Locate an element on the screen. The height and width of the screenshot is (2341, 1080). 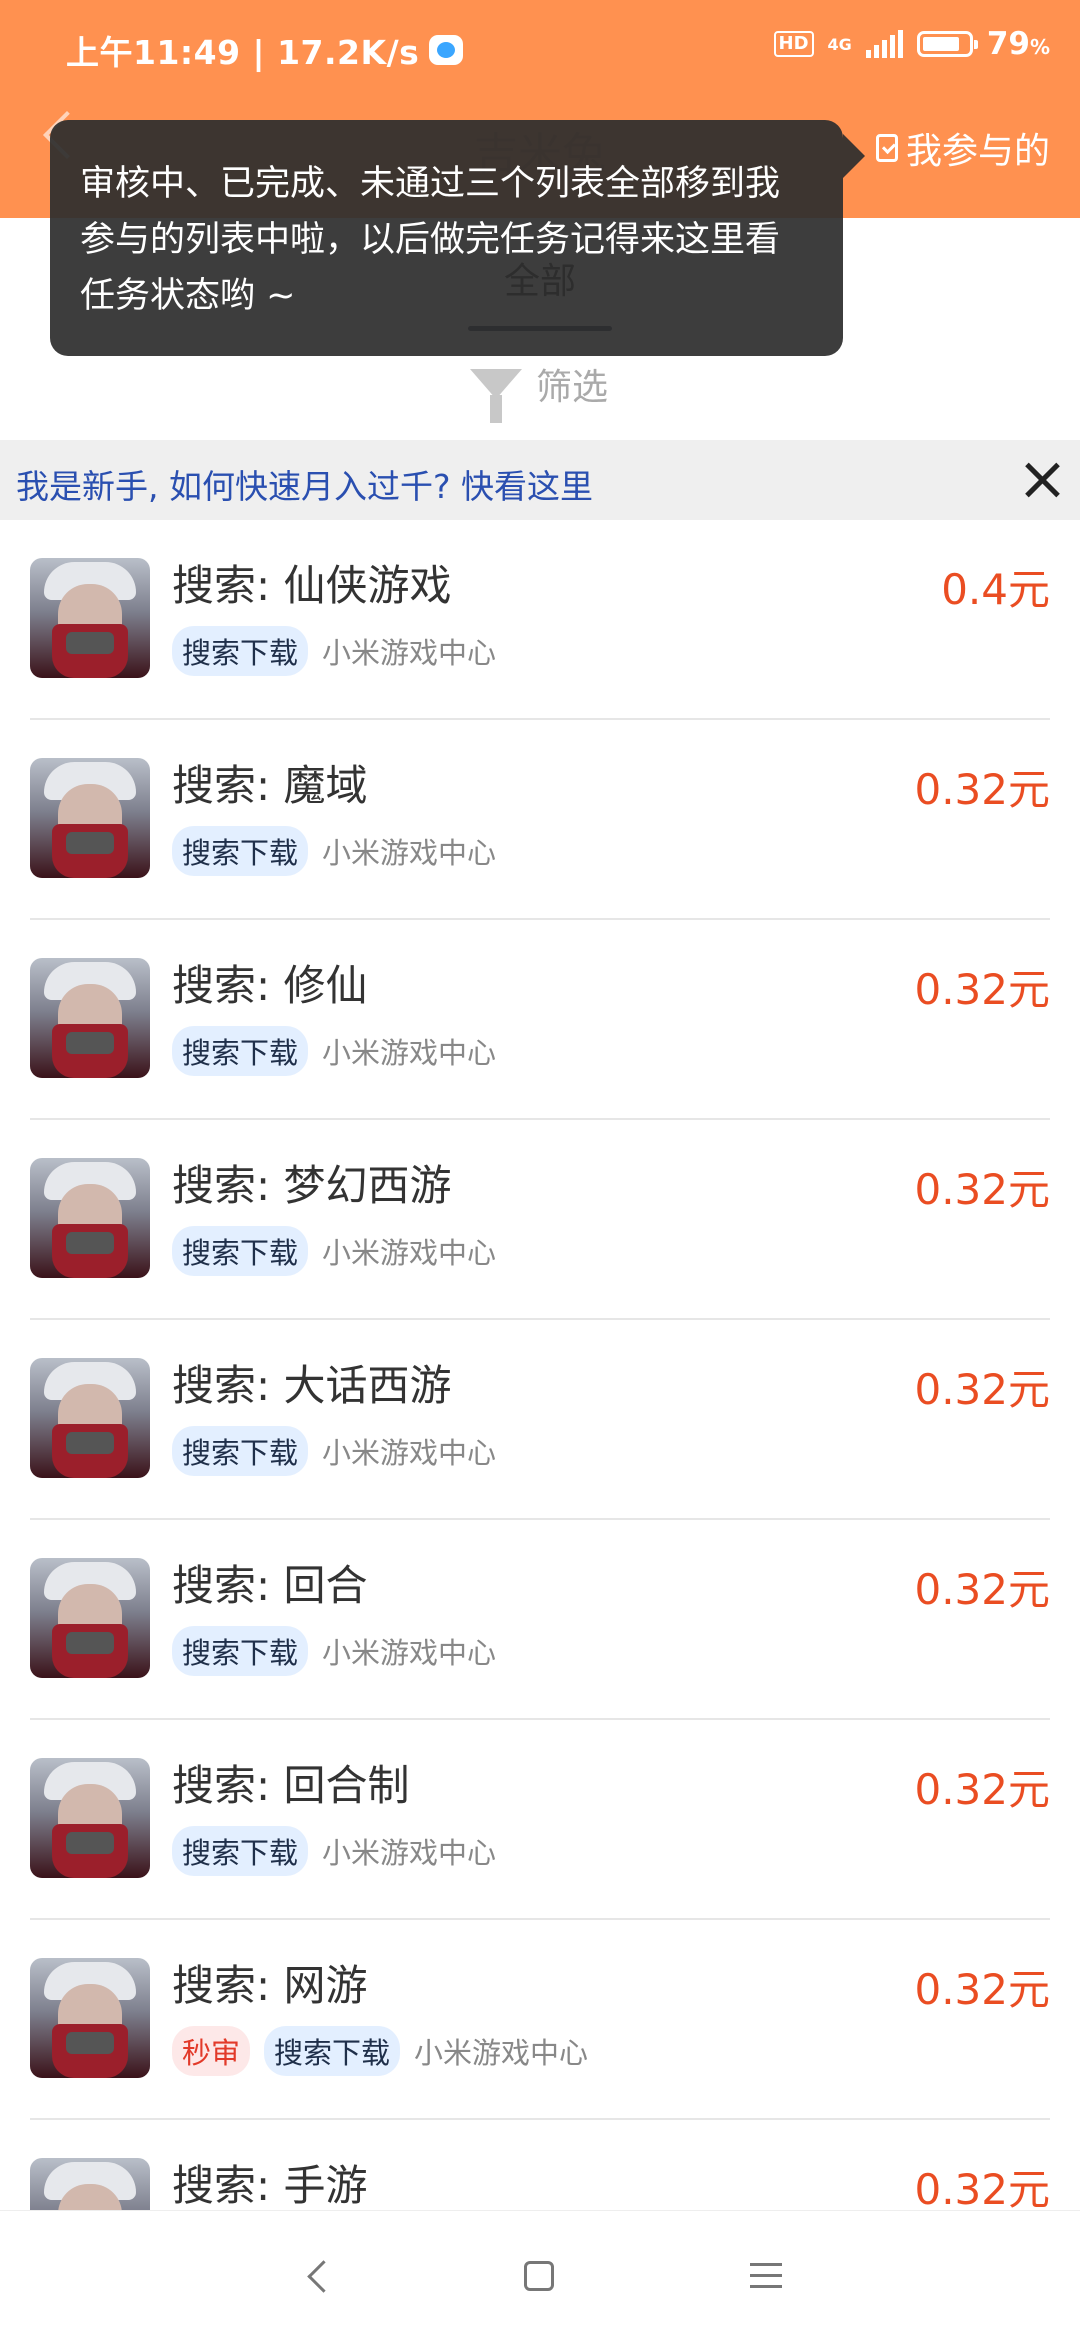
close-icon is located at coordinates (1042, 480).